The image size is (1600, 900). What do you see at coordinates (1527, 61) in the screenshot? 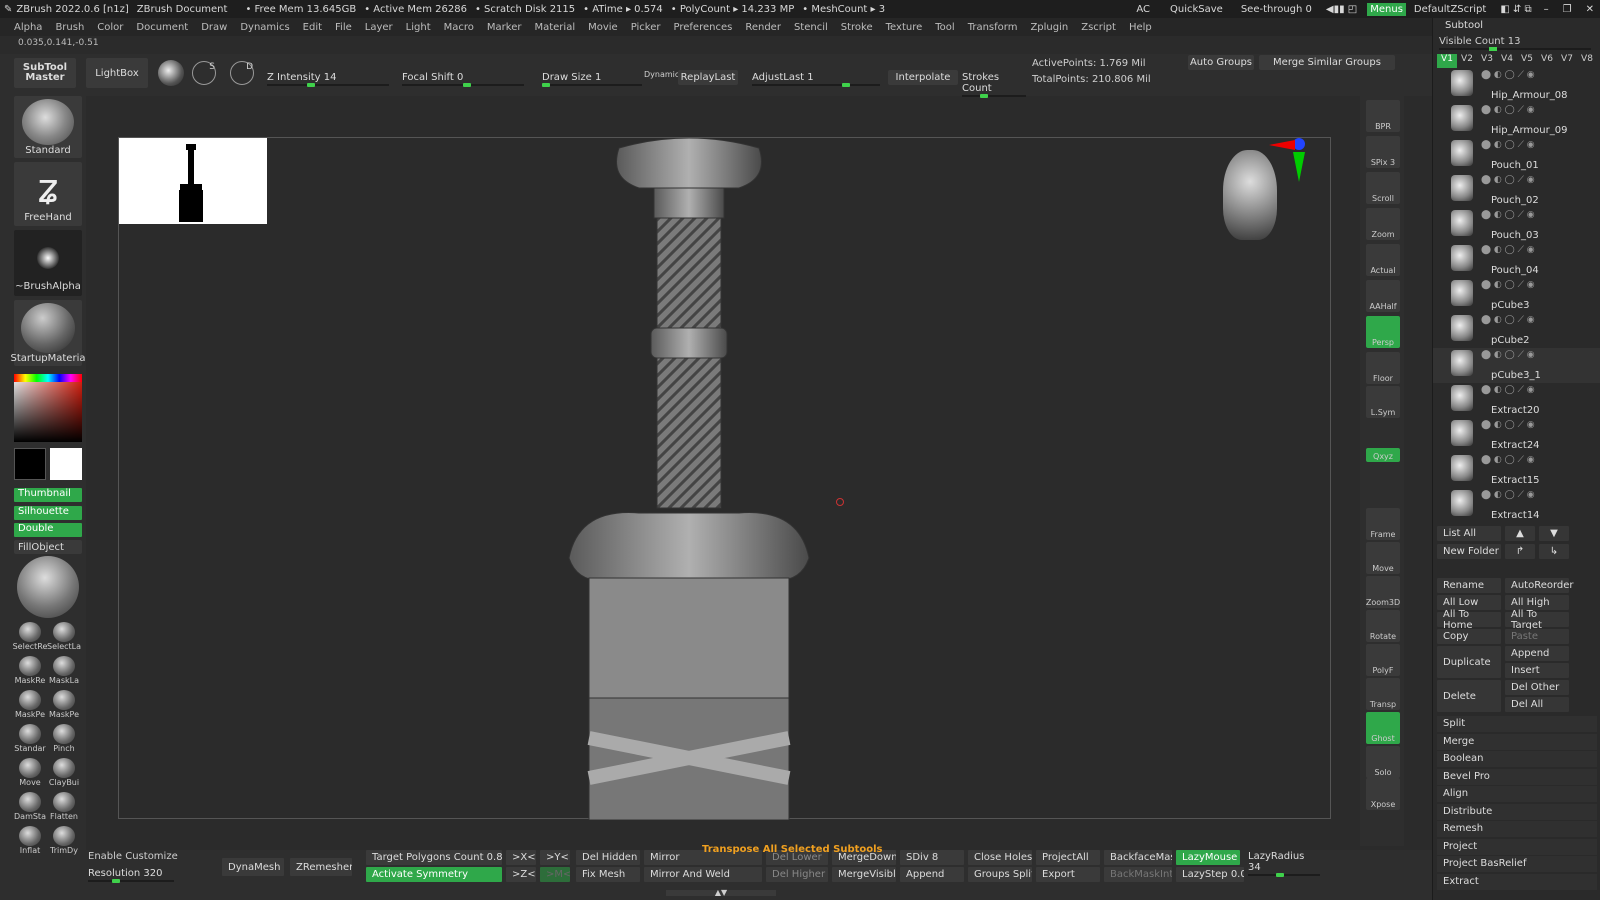
I see `version-tab-v5: V5` at bounding box center [1527, 61].